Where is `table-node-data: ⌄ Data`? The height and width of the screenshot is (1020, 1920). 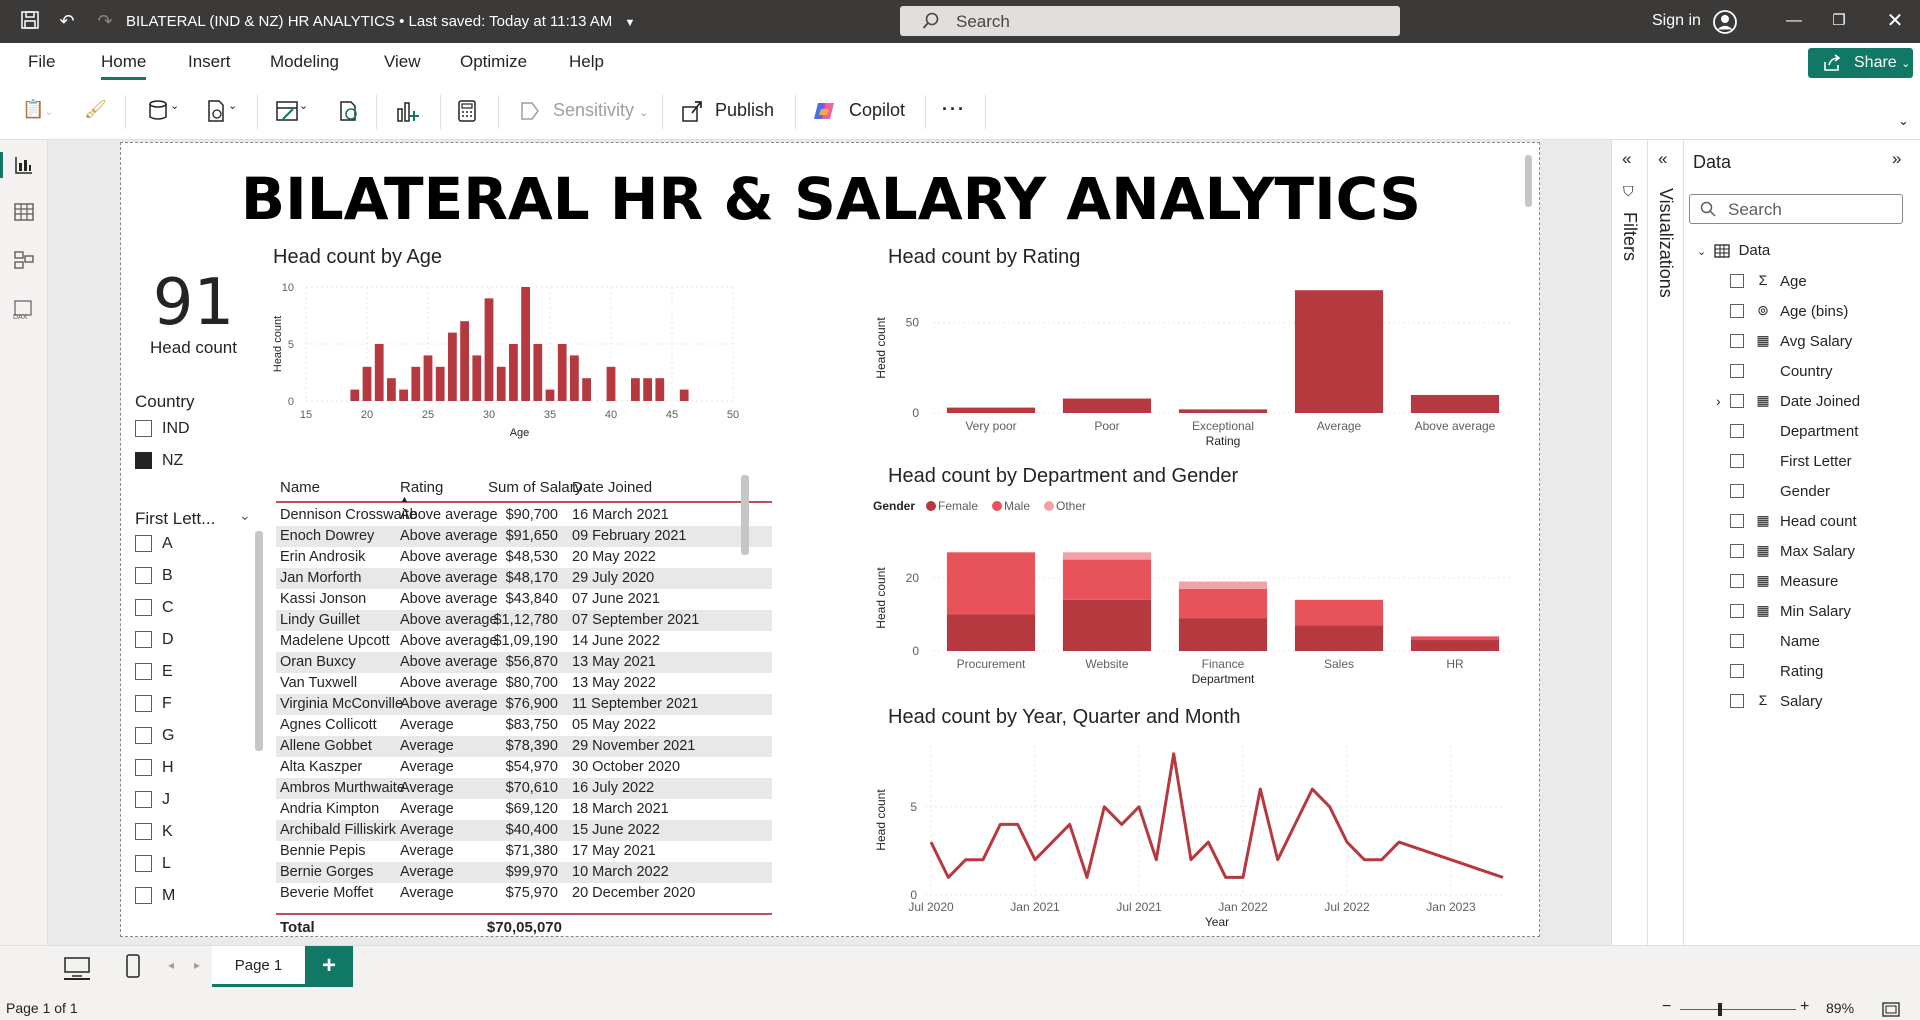
table-node-data: ⌄ Data is located at coordinates (1733, 250).